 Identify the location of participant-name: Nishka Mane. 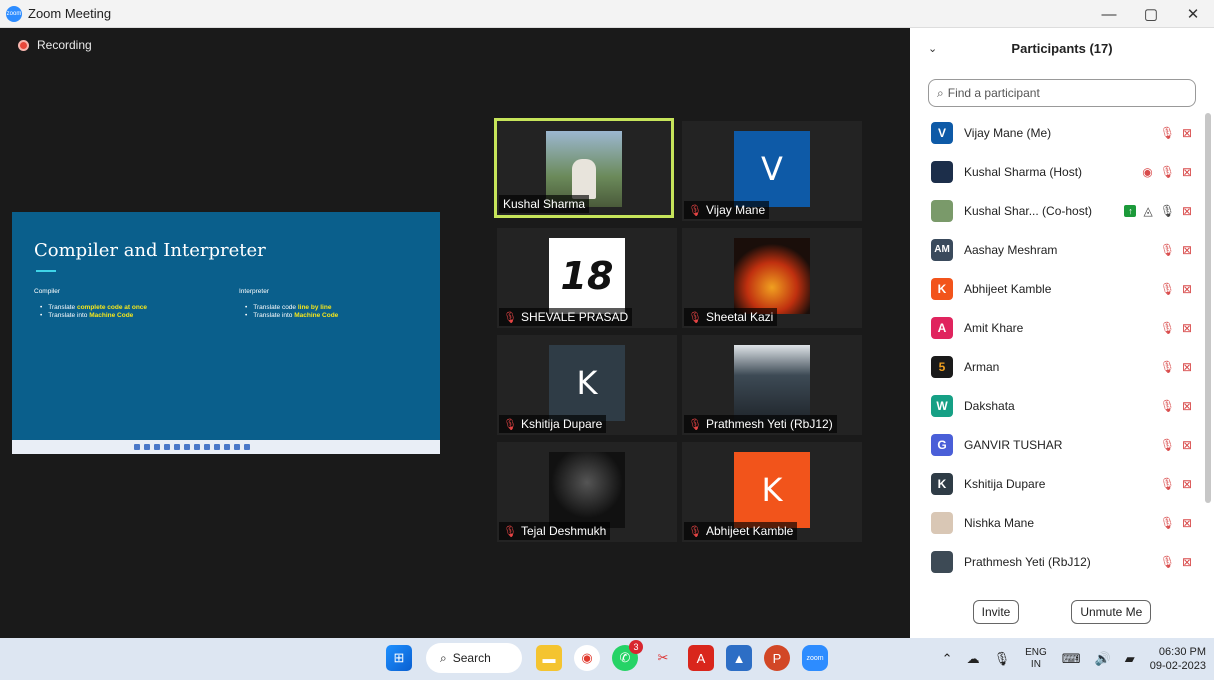
(999, 522).